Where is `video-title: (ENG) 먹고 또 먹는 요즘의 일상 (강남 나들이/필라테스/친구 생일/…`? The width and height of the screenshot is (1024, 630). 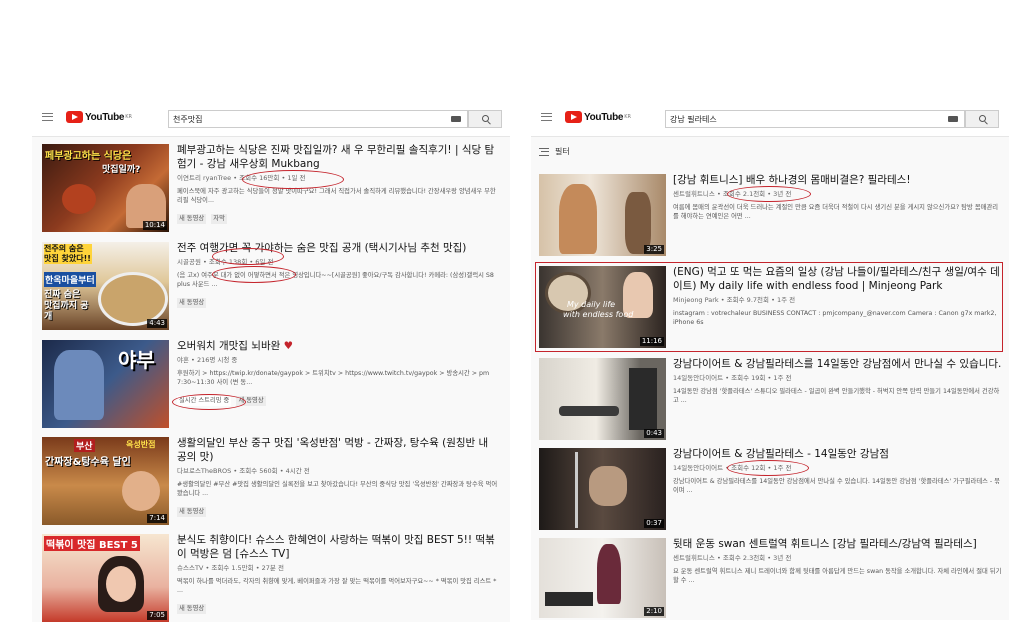
video-title: (ENG) 먹고 또 먹는 요즘의 일상 (강남 나들이/필라테스/친구 생일/… is located at coordinates (838, 279).